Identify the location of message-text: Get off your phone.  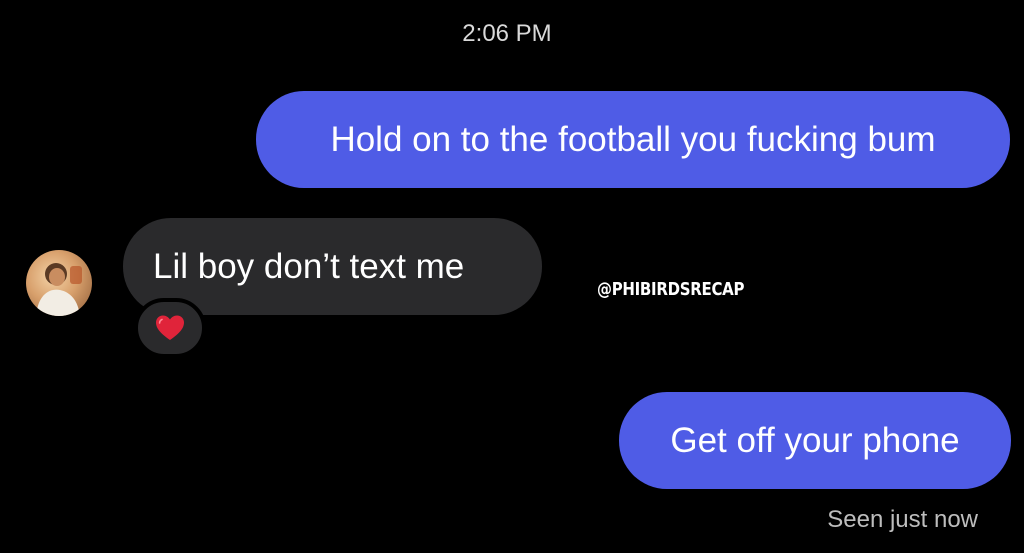
(815, 440).